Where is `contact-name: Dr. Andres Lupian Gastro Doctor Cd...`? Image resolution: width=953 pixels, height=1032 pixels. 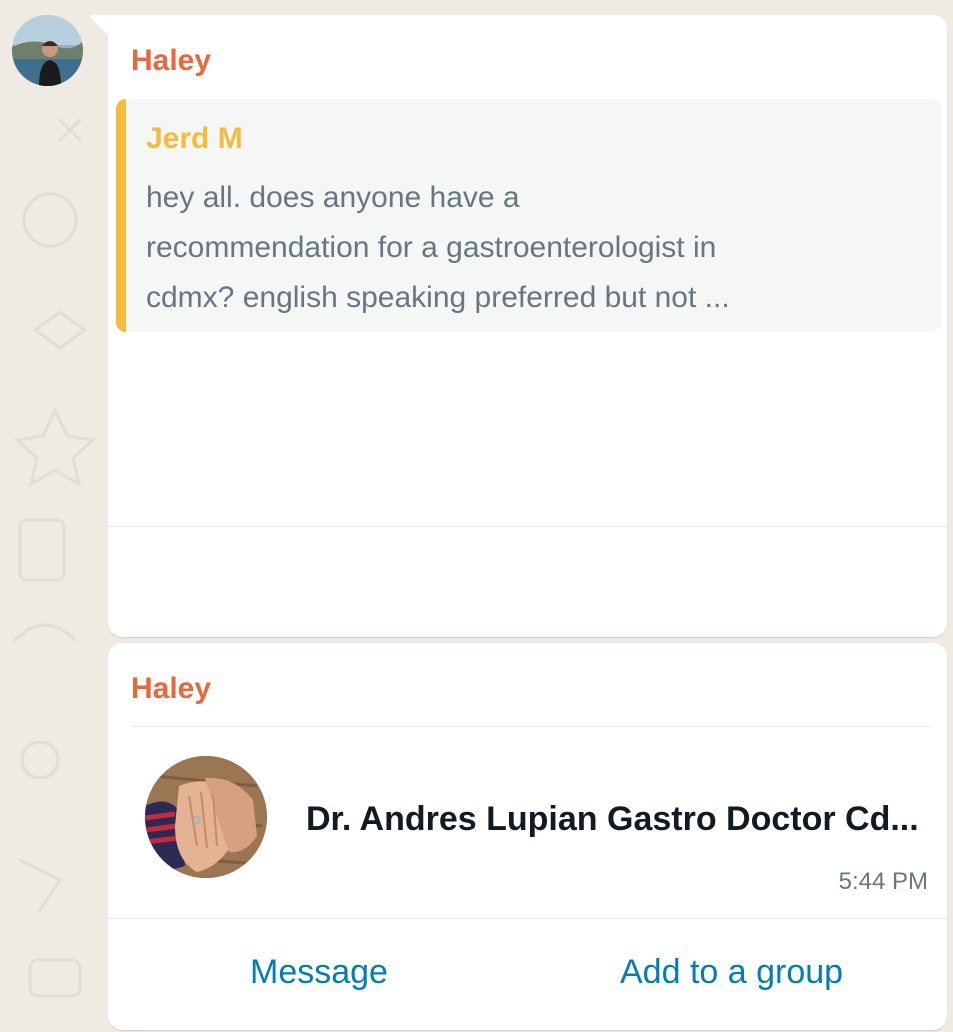
contact-name: Dr. Andres Lupian Gastro Doctor Cd... is located at coordinates (612, 819).